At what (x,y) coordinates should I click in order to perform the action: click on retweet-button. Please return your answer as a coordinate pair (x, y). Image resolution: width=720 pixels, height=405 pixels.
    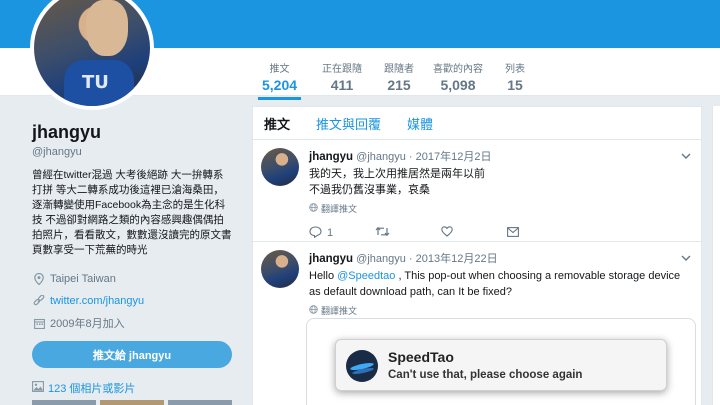
    Looking at the image, I should click on (408, 233).